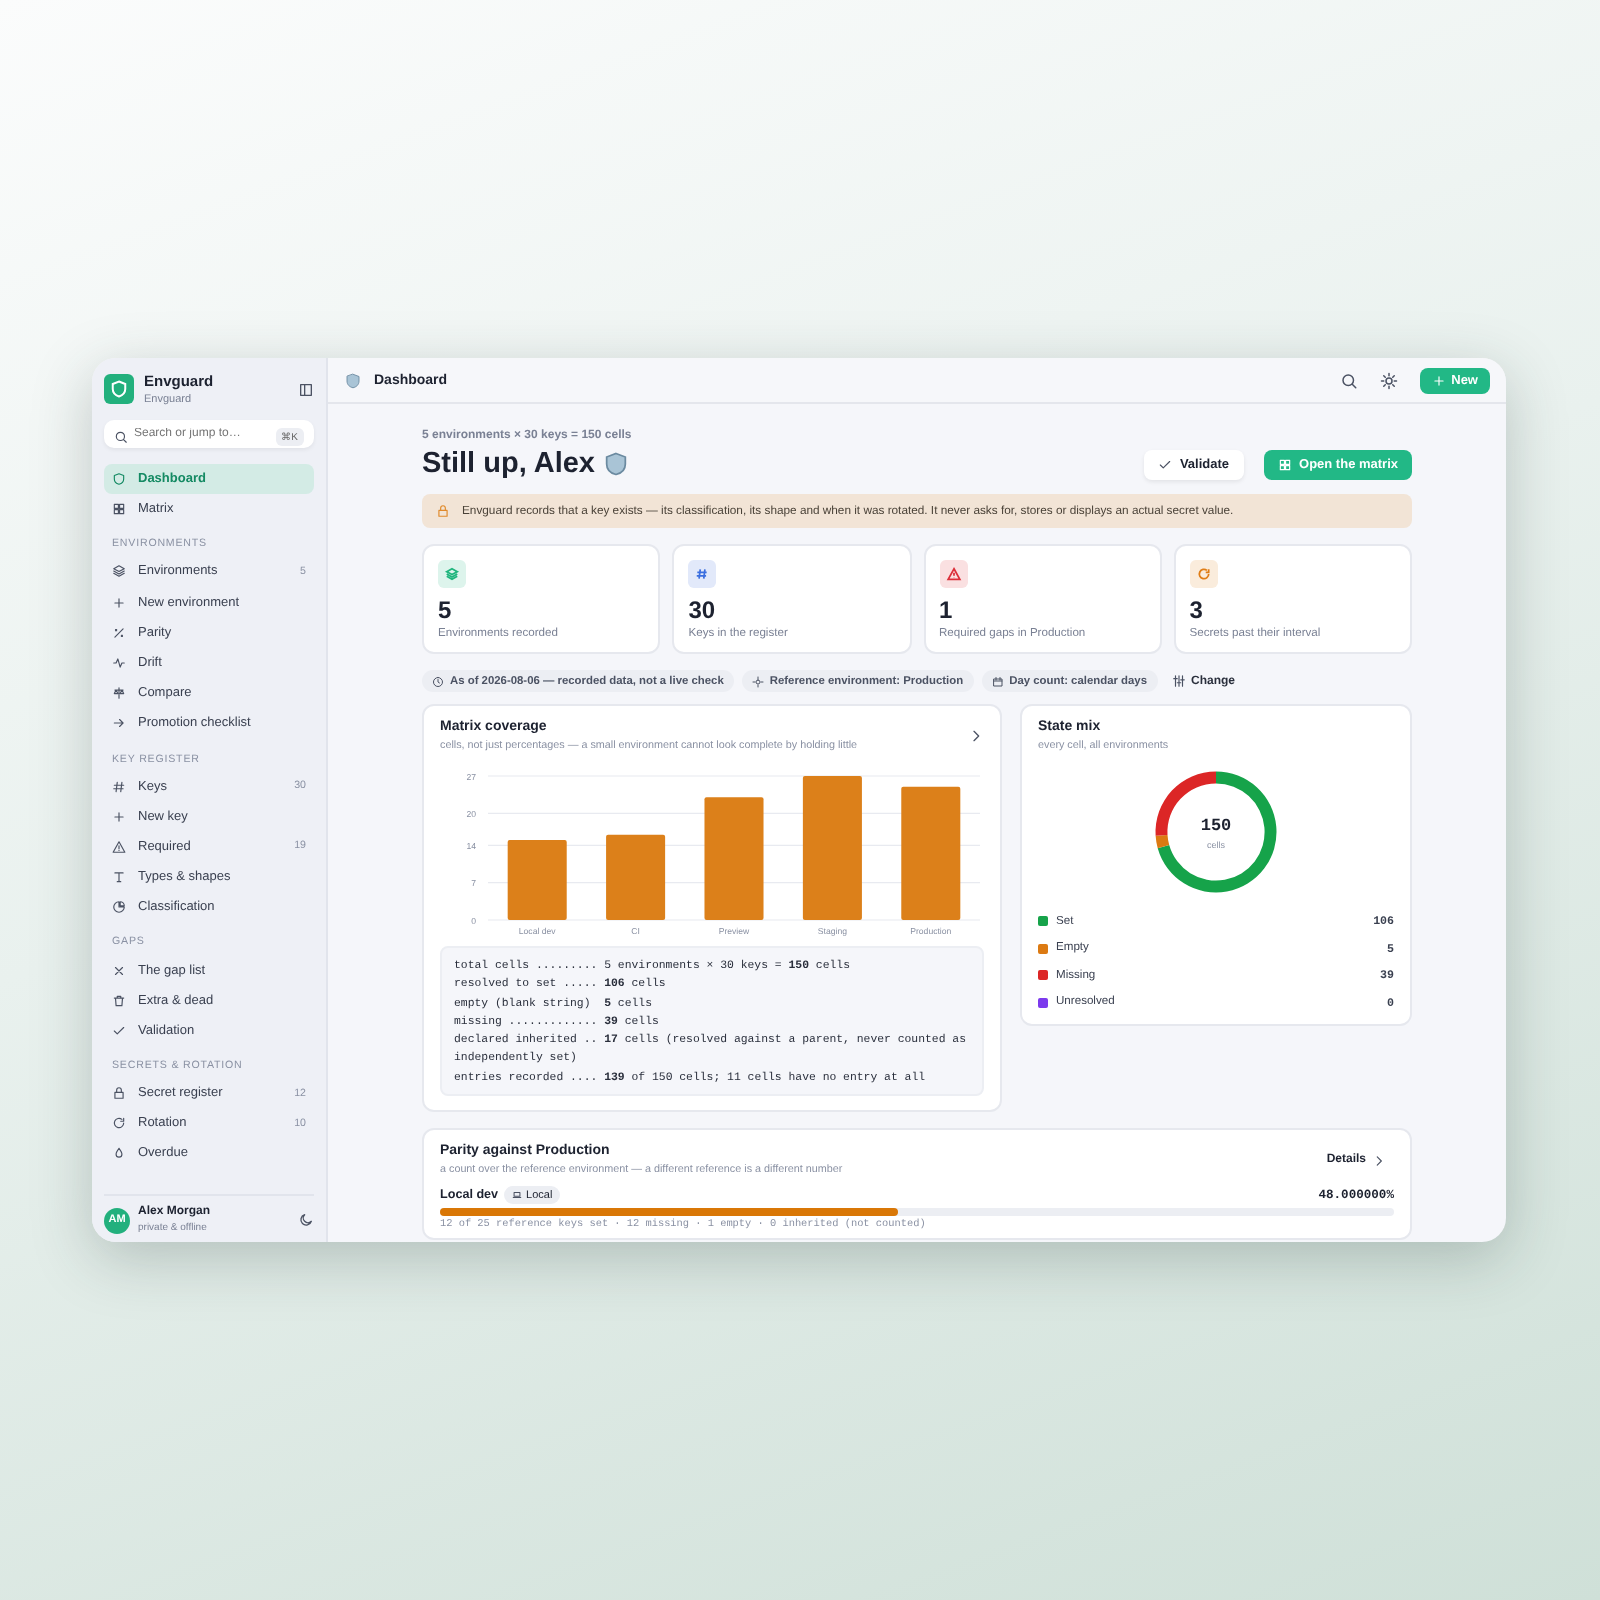  What do you see at coordinates (119, 389) in the screenshot?
I see `shield-logo-icon` at bounding box center [119, 389].